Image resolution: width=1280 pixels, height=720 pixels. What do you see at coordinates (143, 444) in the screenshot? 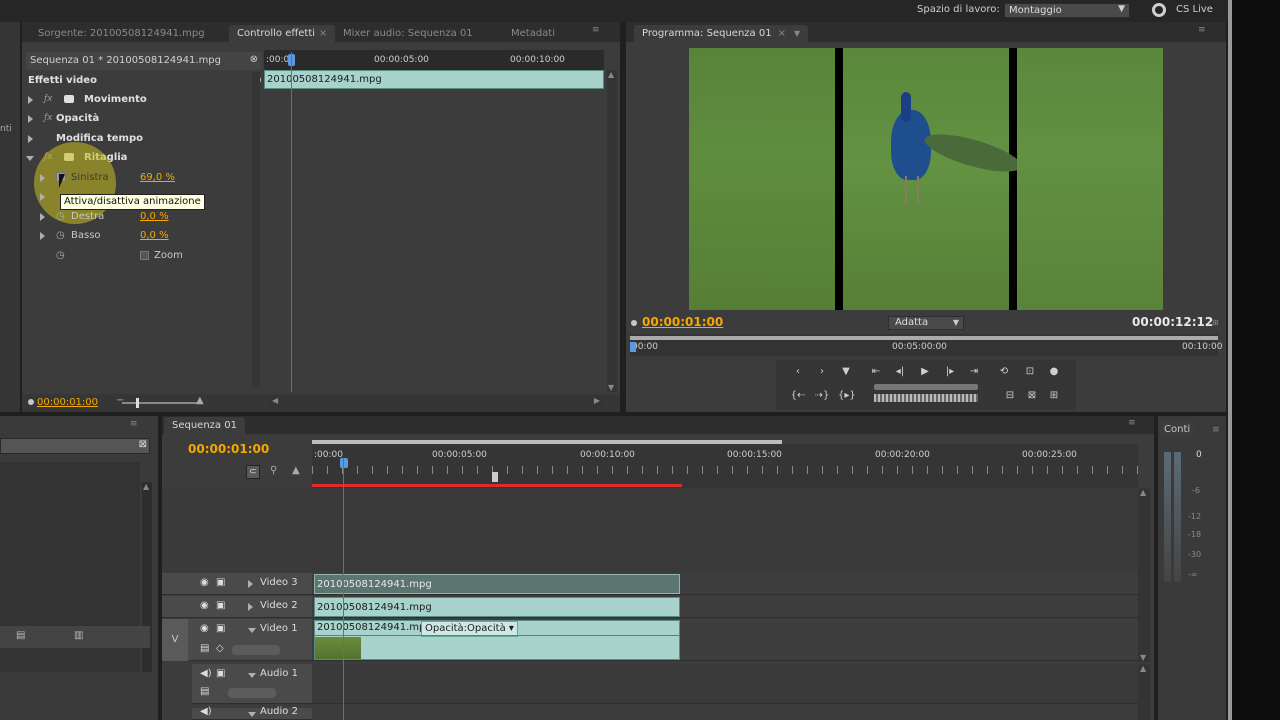
I see `close-icon: ⊠` at bounding box center [143, 444].